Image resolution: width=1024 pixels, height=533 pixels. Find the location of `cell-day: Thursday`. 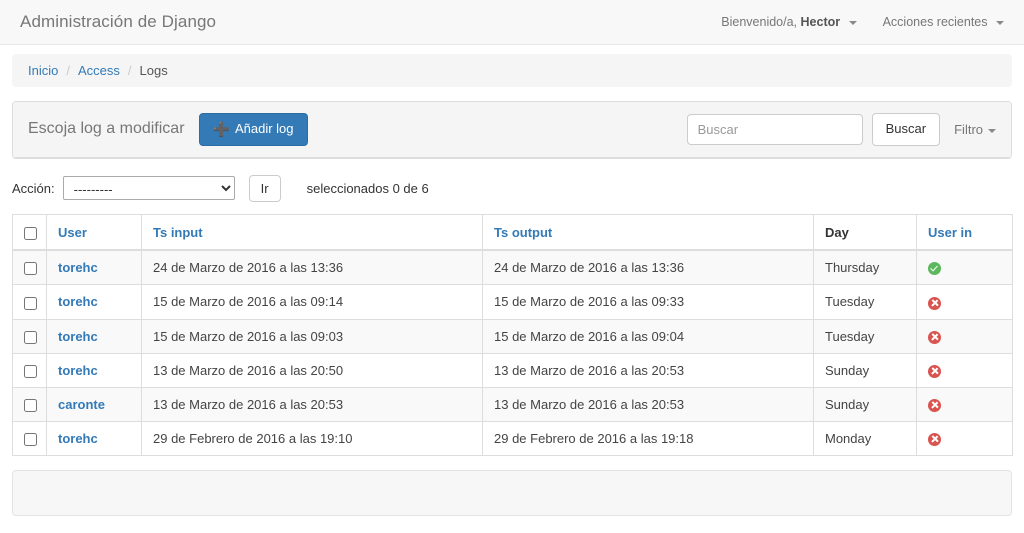

cell-day: Thursday is located at coordinates (865, 268).